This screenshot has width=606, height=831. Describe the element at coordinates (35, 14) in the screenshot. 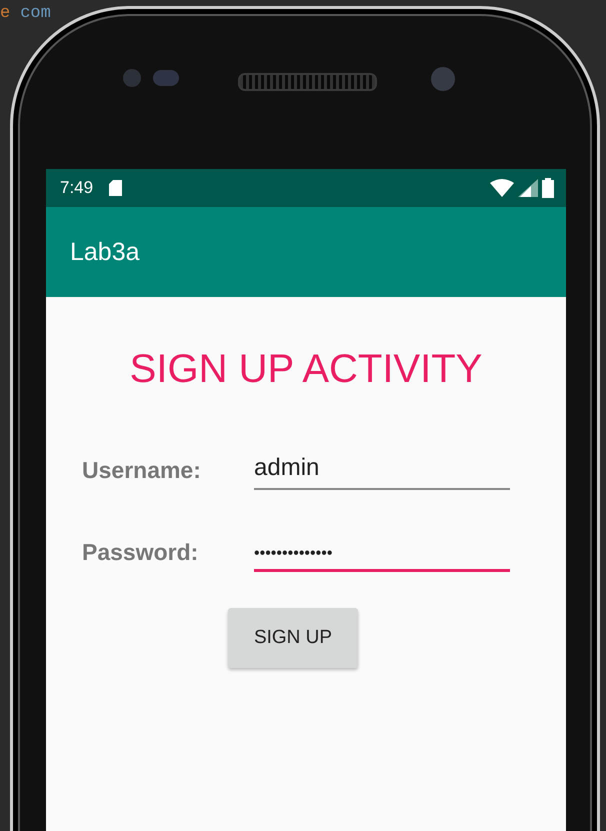

I see `code-text: com` at that location.